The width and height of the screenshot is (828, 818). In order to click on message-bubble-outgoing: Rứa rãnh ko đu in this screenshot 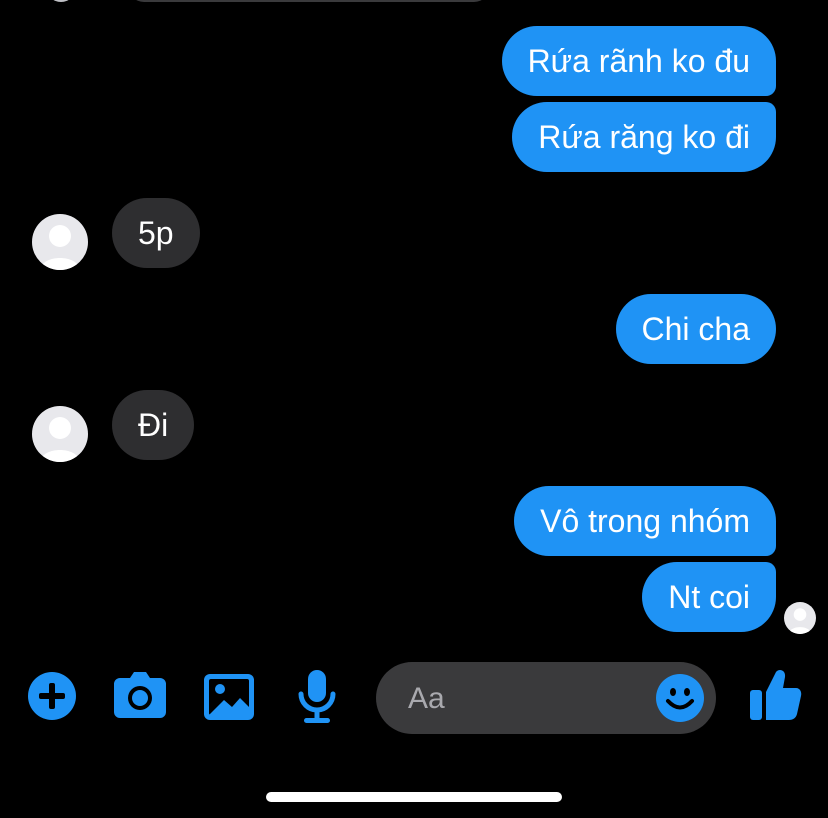, I will do `click(638, 61)`.